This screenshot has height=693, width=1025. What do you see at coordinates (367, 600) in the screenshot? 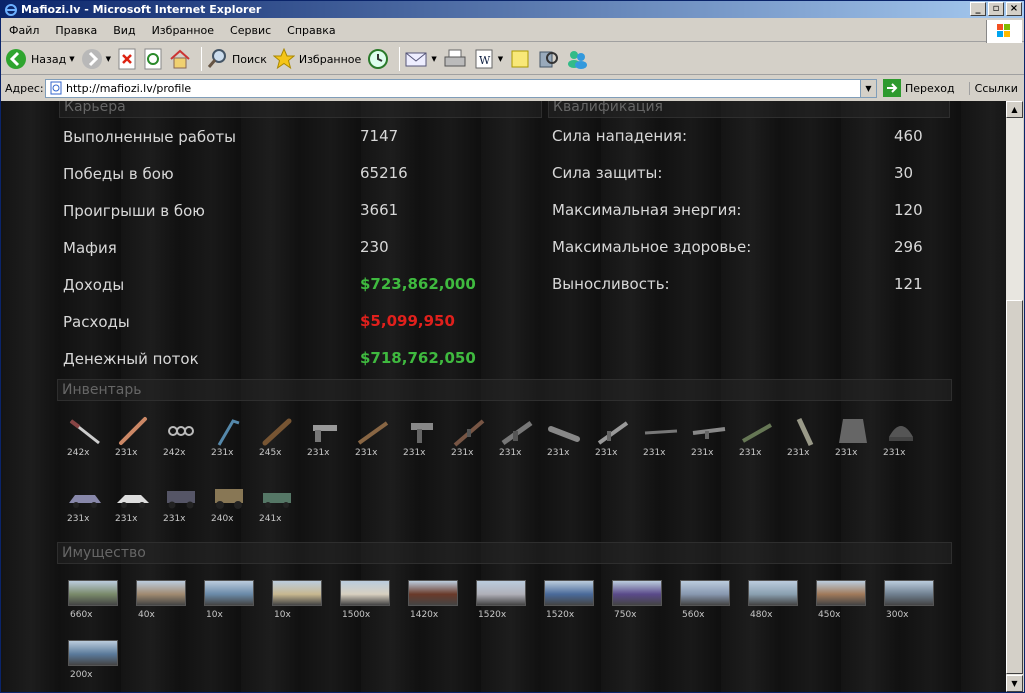
I see `property-item: 1500x` at bounding box center [367, 600].